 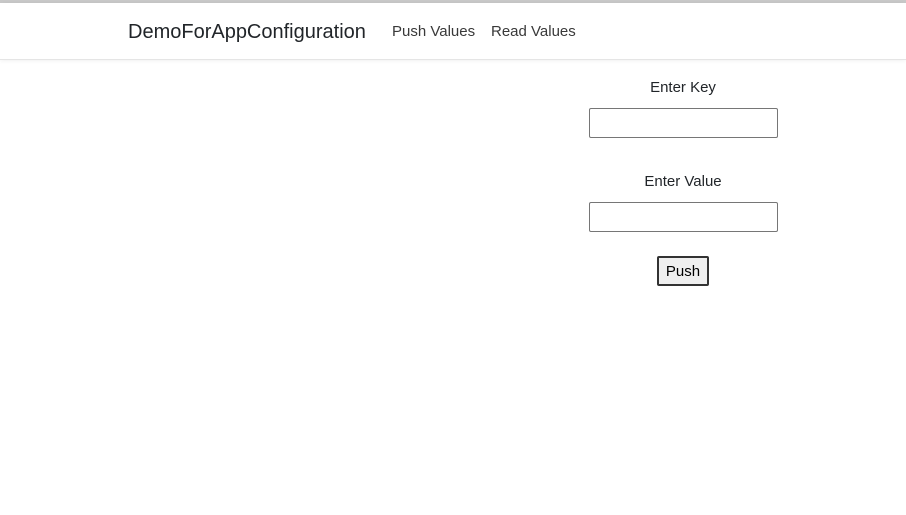 I want to click on push-button: Push, so click(x=683, y=271).